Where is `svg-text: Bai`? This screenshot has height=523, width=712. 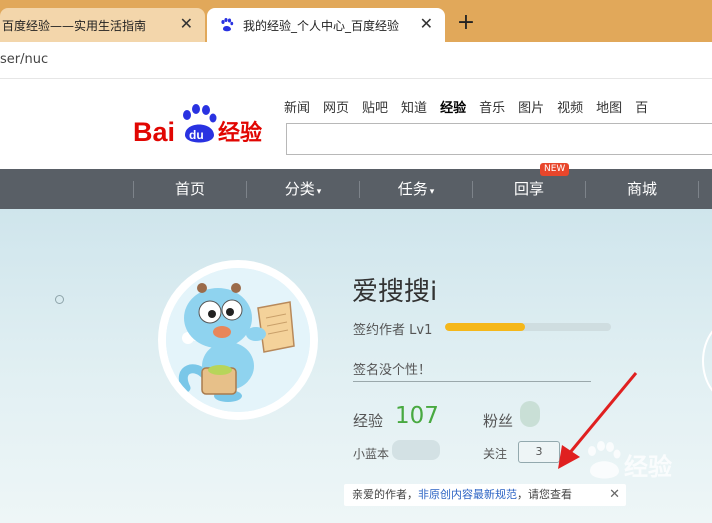
svg-text: Bai is located at coordinates (154, 132).